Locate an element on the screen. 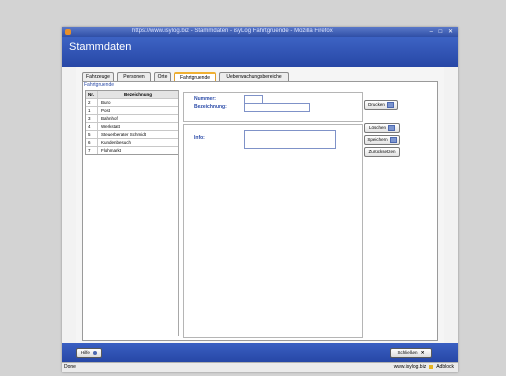  panel-divider is located at coordinates (178, 213).